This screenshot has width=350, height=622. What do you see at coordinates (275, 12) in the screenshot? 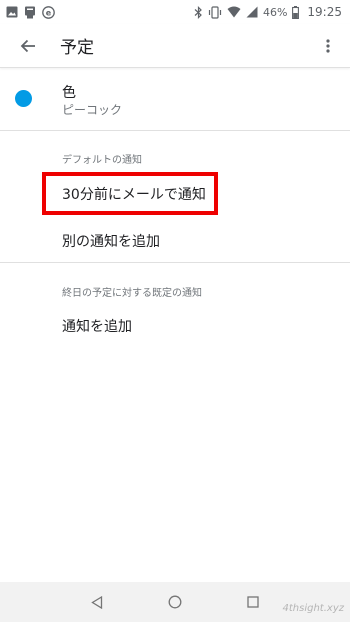
I see `battery-percent: 46%` at bounding box center [275, 12].